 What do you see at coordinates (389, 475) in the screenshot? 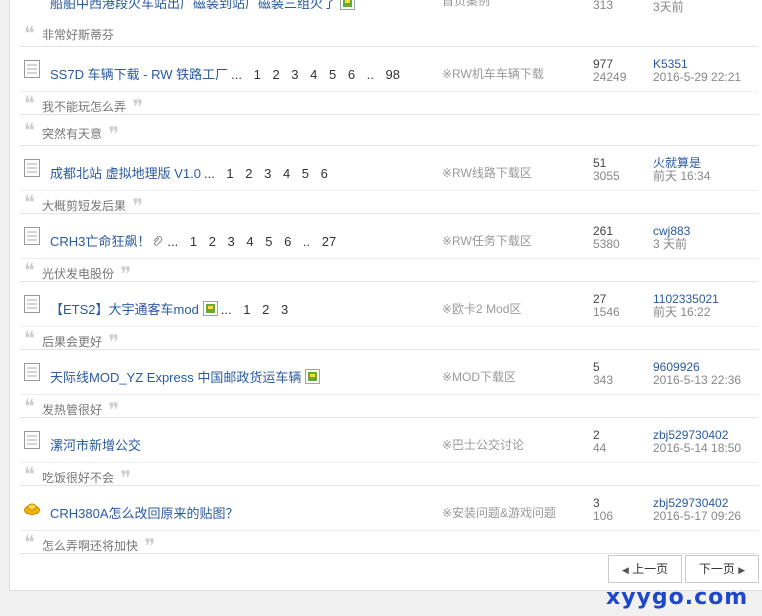
I see `thread-preview: ❝ 吃饭很好不会 ❞` at bounding box center [389, 475].